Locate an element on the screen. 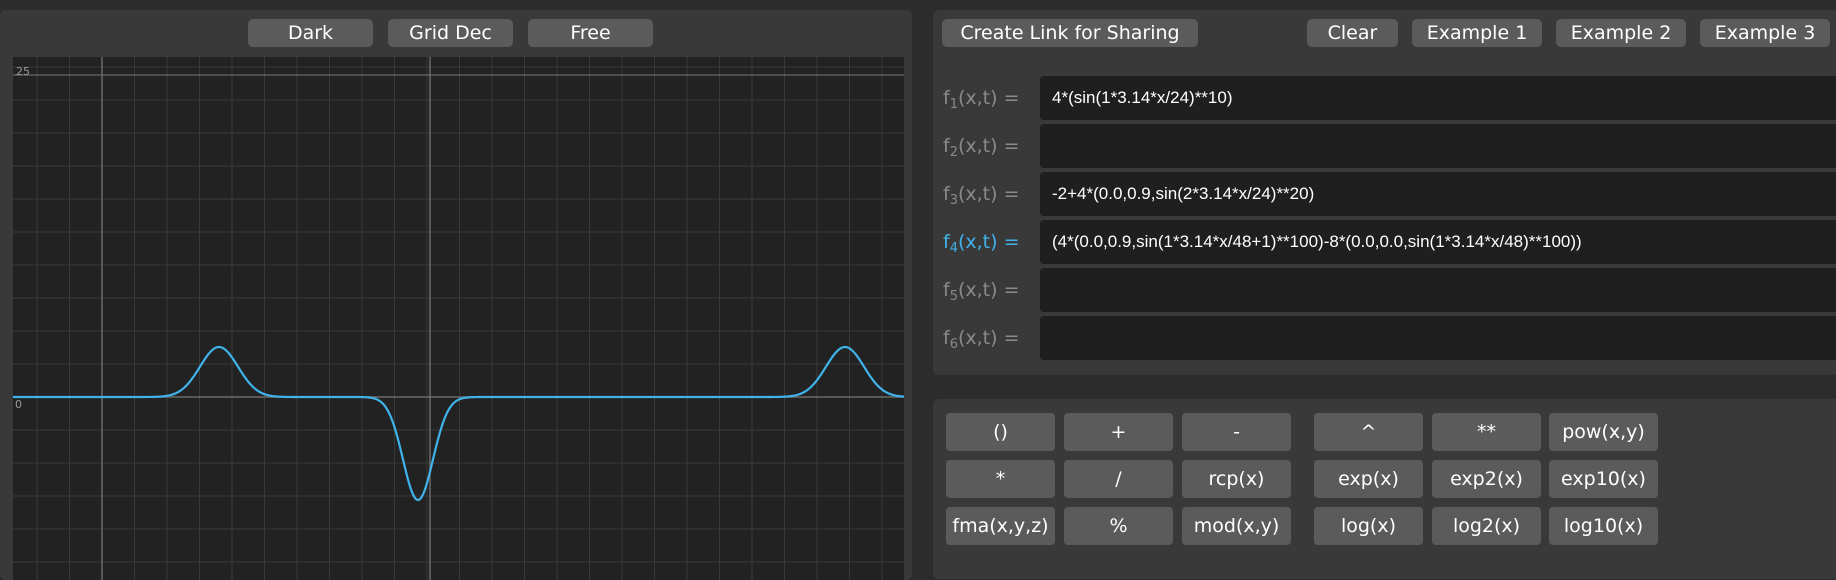  key-parentheses: () is located at coordinates (1000, 432).